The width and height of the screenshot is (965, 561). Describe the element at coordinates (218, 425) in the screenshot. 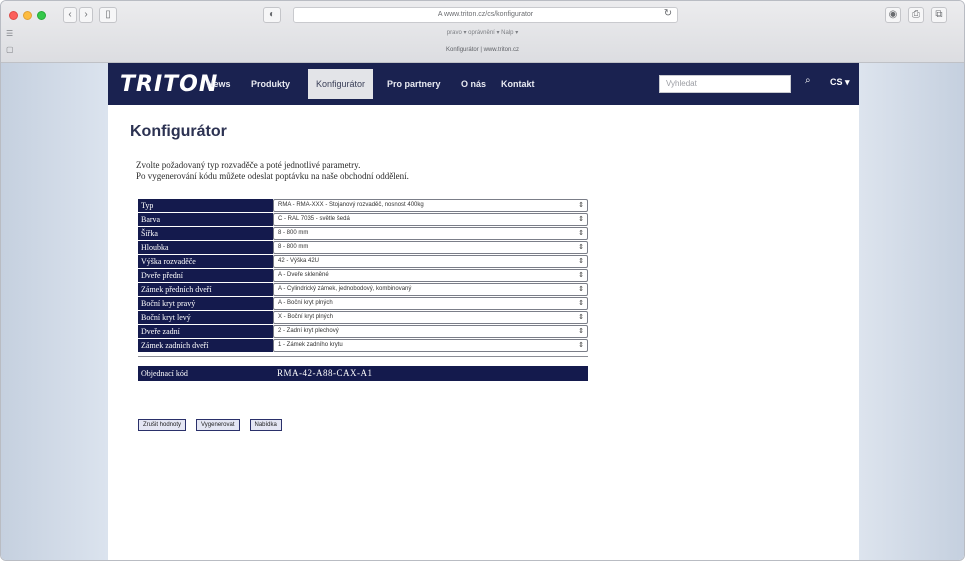

I see `generate-button: Vygenerovat` at that location.